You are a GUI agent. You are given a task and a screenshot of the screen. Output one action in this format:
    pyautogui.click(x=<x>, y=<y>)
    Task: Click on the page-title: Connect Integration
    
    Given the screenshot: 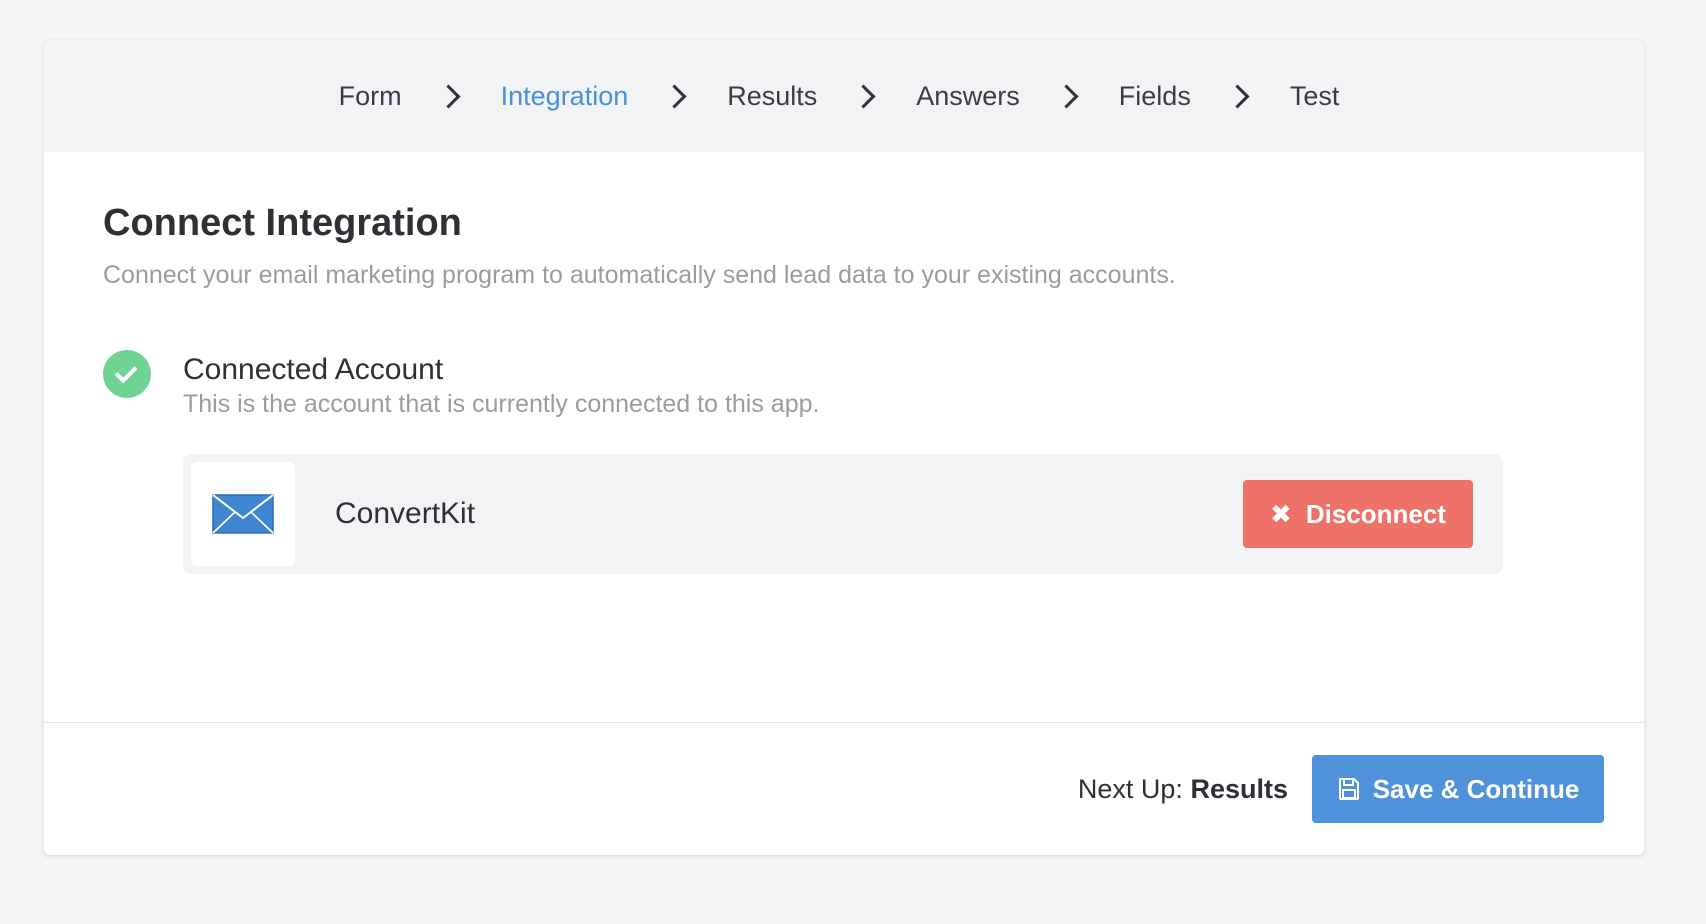 What is the action you would take?
    pyautogui.click(x=282, y=223)
    